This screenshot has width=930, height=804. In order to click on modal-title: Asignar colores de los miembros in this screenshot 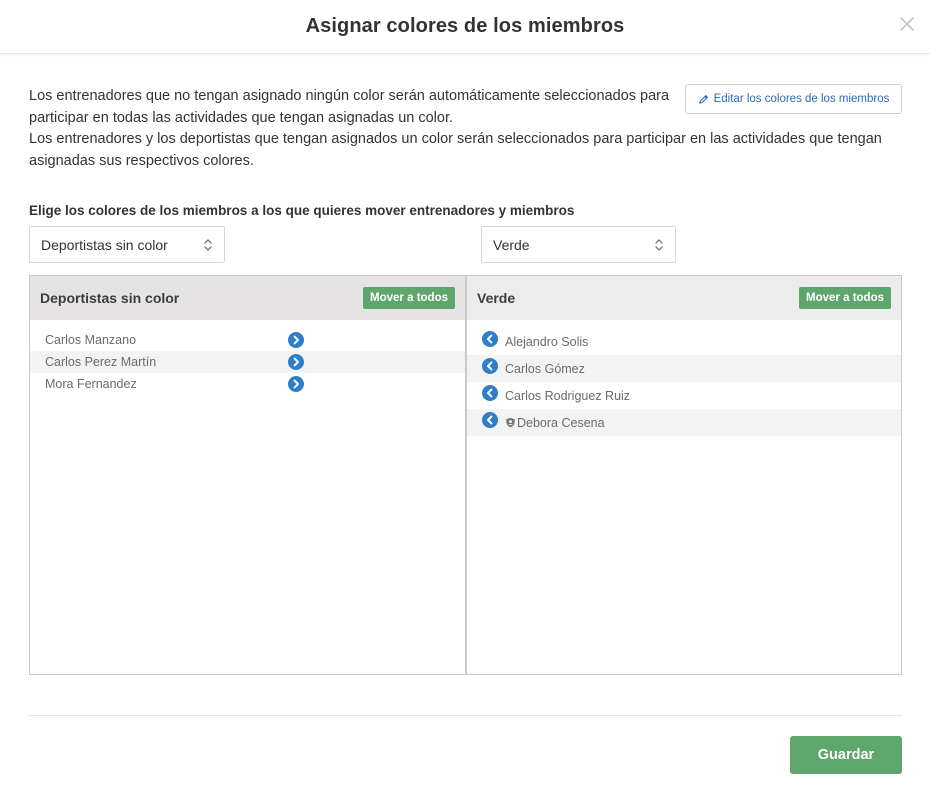, I will do `click(465, 26)`.